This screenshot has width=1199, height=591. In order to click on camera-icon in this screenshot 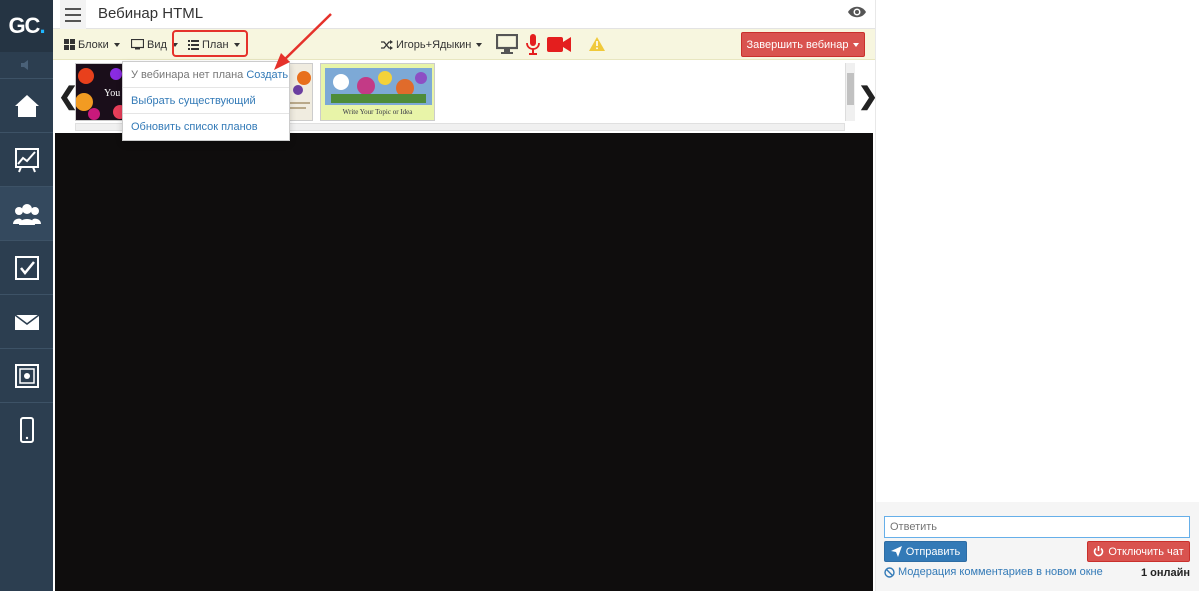, I will do `click(559, 44)`.